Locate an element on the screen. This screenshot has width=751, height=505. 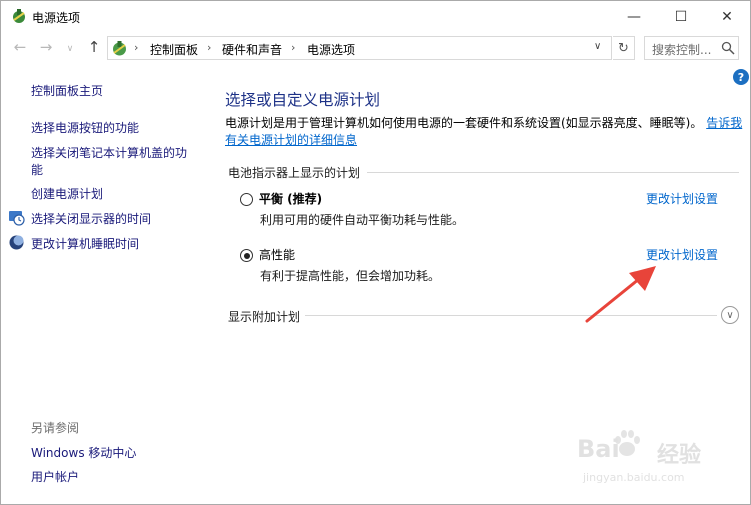
section-divider is located at coordinates (553, 172).